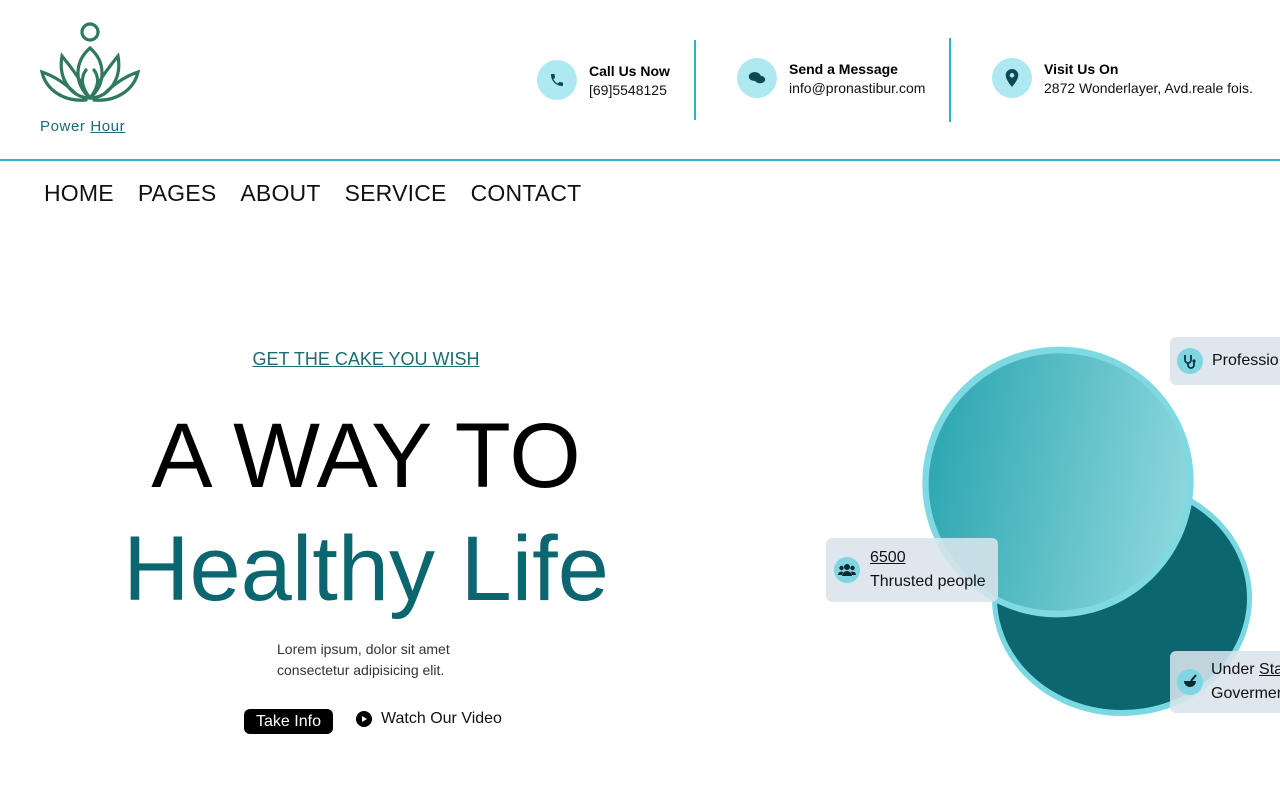 Image resolution: width=1280 pixels, height=800 pixels. What do you see at coordinates (757, 78) in the screenshot?
I see `chat-icon` at bounding box center [757, 78].